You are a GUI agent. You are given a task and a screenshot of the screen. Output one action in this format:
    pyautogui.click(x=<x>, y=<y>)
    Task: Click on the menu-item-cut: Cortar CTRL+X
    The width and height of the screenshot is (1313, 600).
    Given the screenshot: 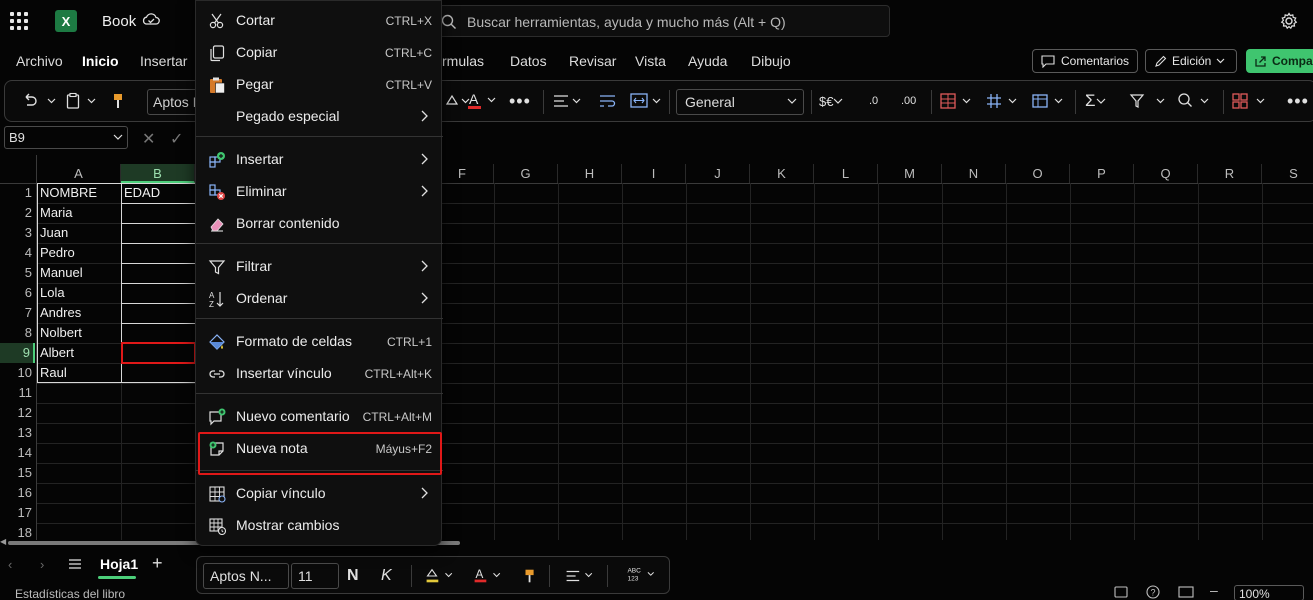 What is the action you would take?
    pyautogui.click(x=319, y=20)
    